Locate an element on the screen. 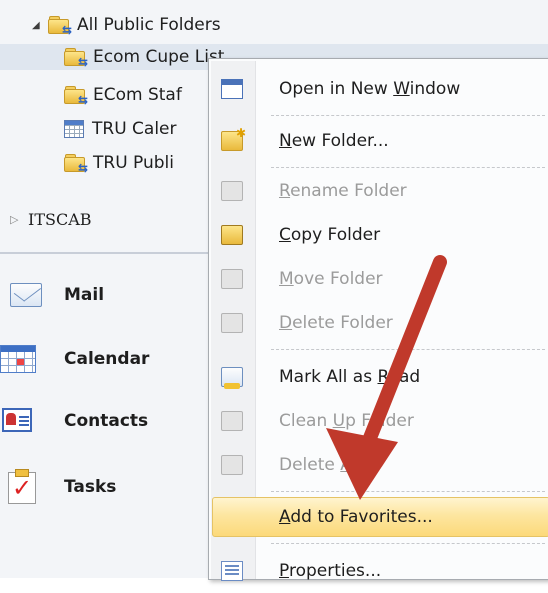  menu-item-label: Delete All is located at coordinates (320, 465).